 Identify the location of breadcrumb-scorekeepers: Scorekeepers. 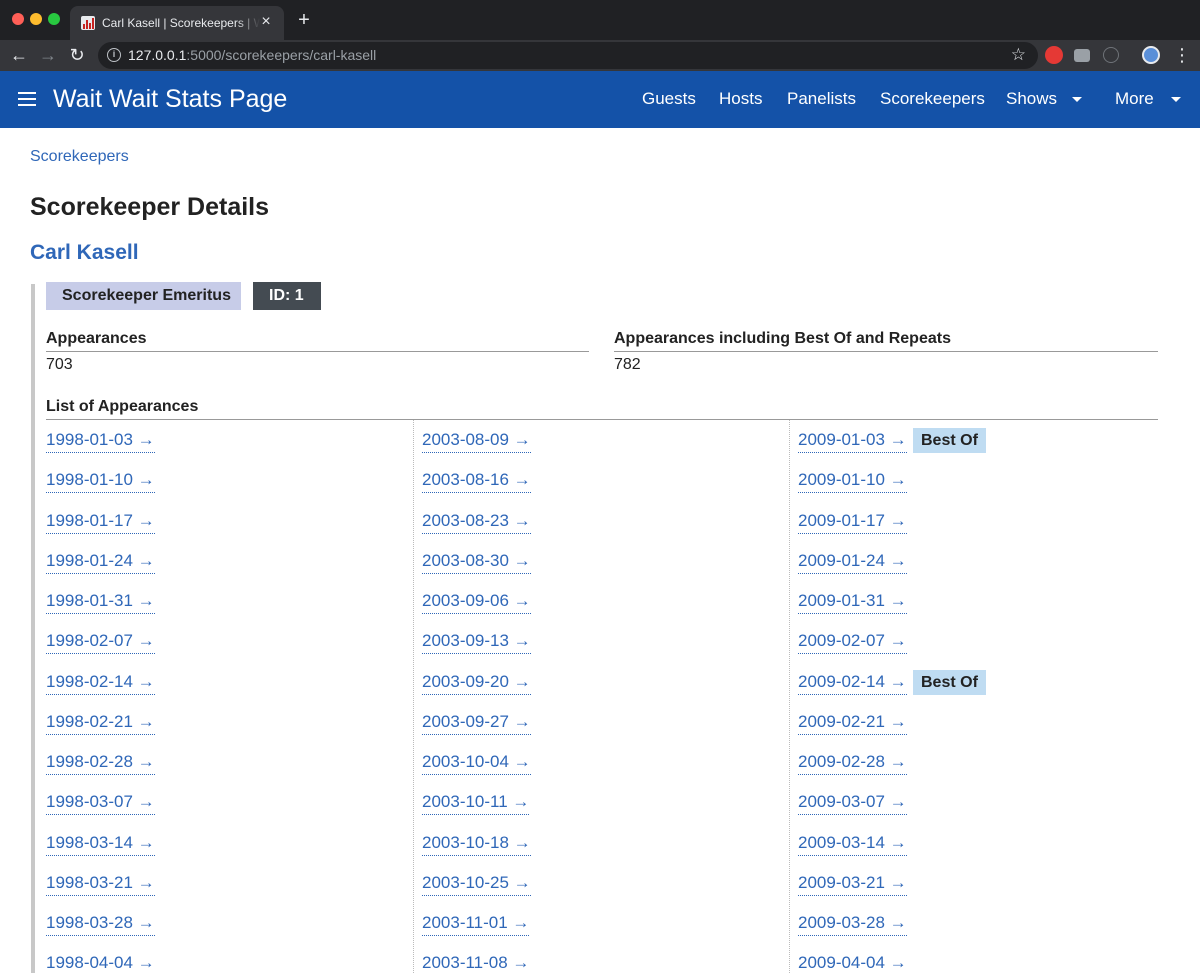
(79, 157).